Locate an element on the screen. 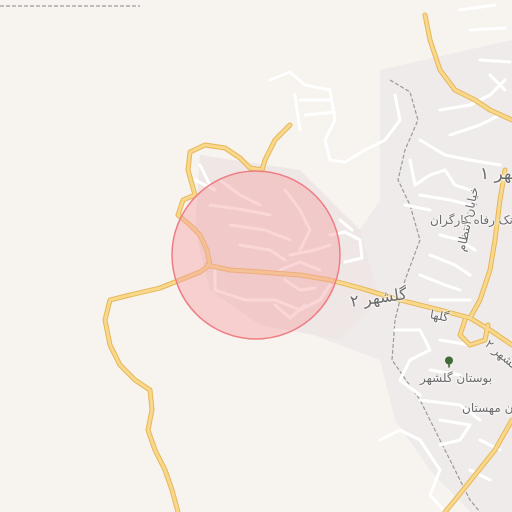 The height and width of the screenshot is (512, 512). label-golha: گلها is located at coordinates (439, 316).